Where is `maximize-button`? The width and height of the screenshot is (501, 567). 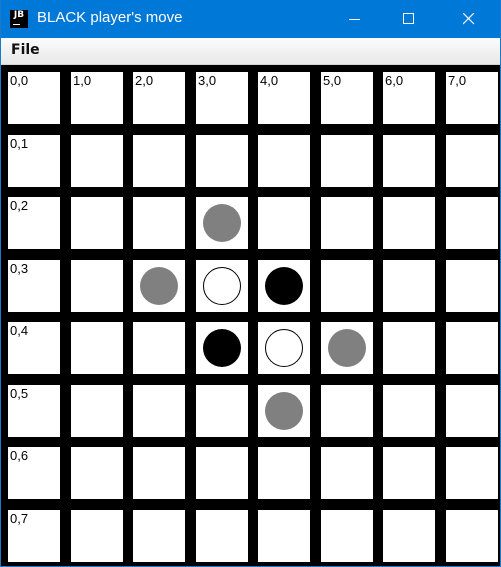 maximize-button is located at coordinates (409, 19).